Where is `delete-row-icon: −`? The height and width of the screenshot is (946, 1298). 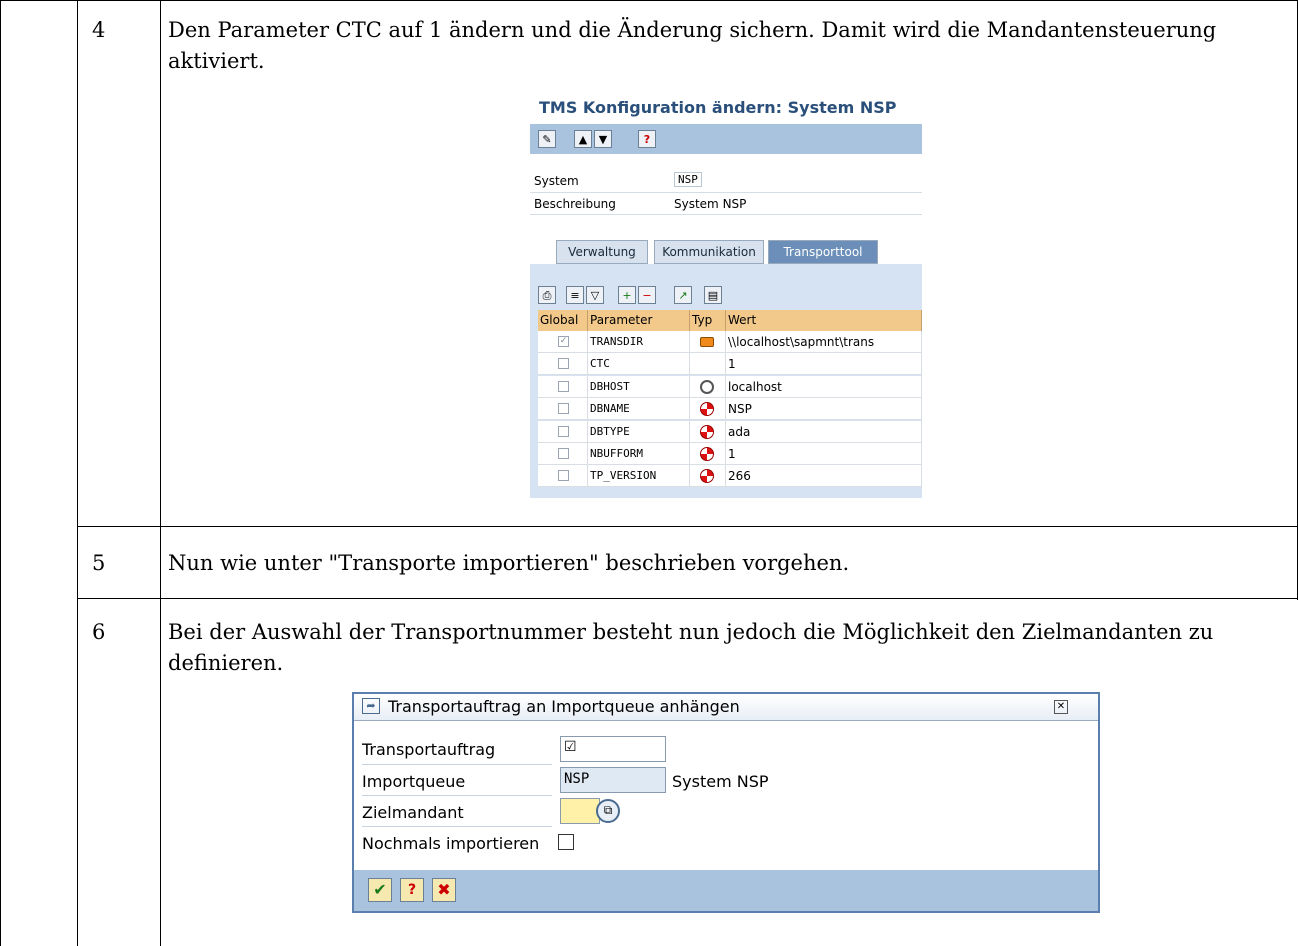 delete-row-icon: − is located at coordinates (647, 295).